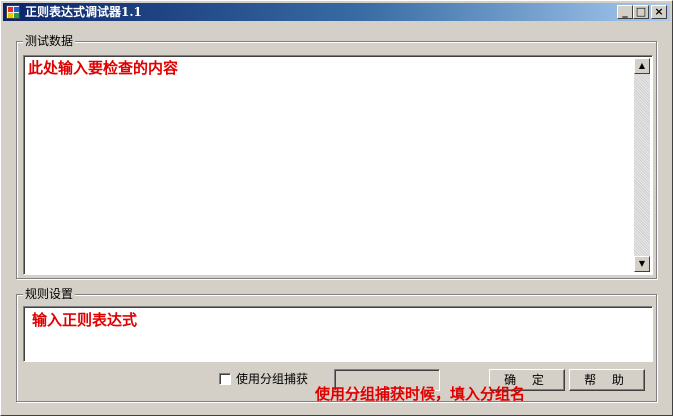 This screenshot has width=673, height=416. Describe the element at coordinates (272, 379) in the screenshot. I see `use-group-capture-label: 使用分组捕获` at that location.